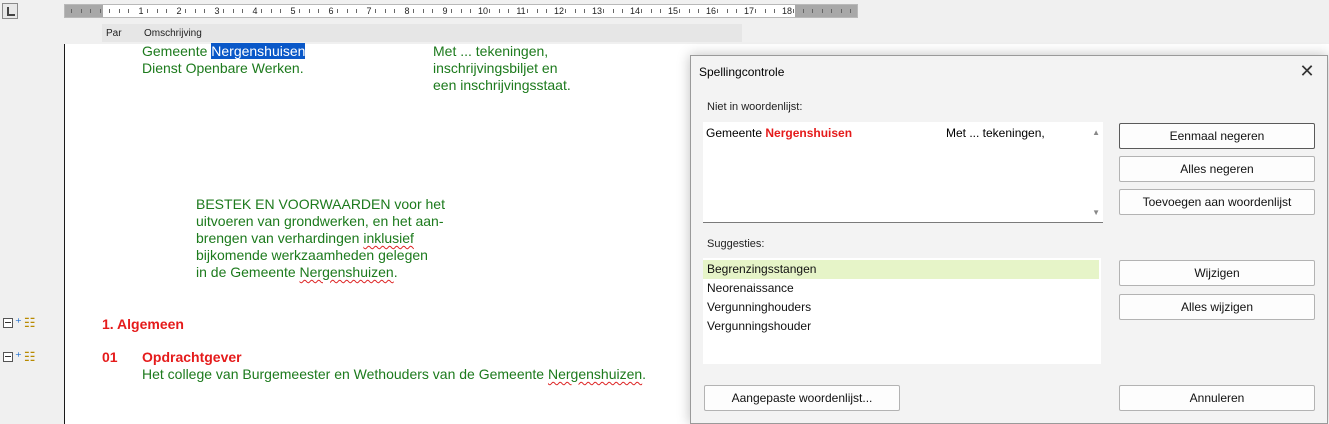 The image size is (1329, 424). I want to click on bestek-line-4: bijkomende werkzaamheden gelegen, so click(312, 255).